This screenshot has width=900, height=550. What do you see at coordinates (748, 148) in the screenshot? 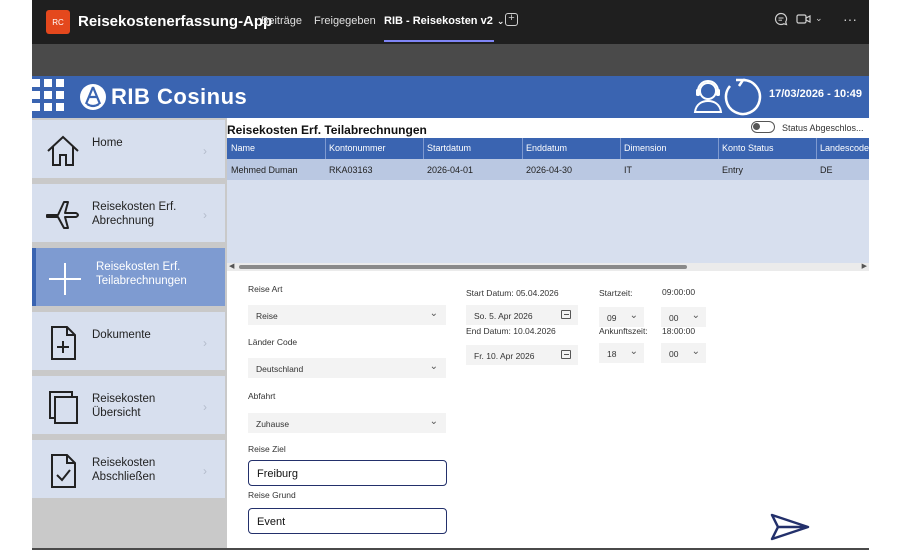
I see `column-header: Konto Status` at bounding box center [748, 148].